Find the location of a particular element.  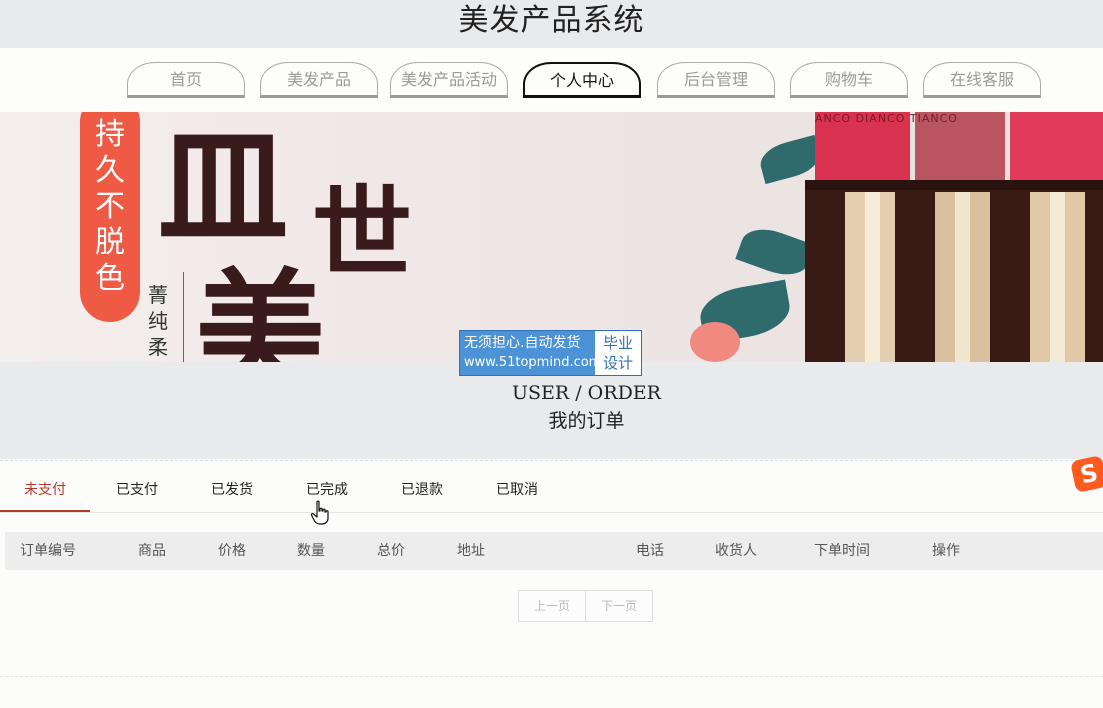

nav-product-activities: 美发产品活动 is located at coordinates (449, 80).